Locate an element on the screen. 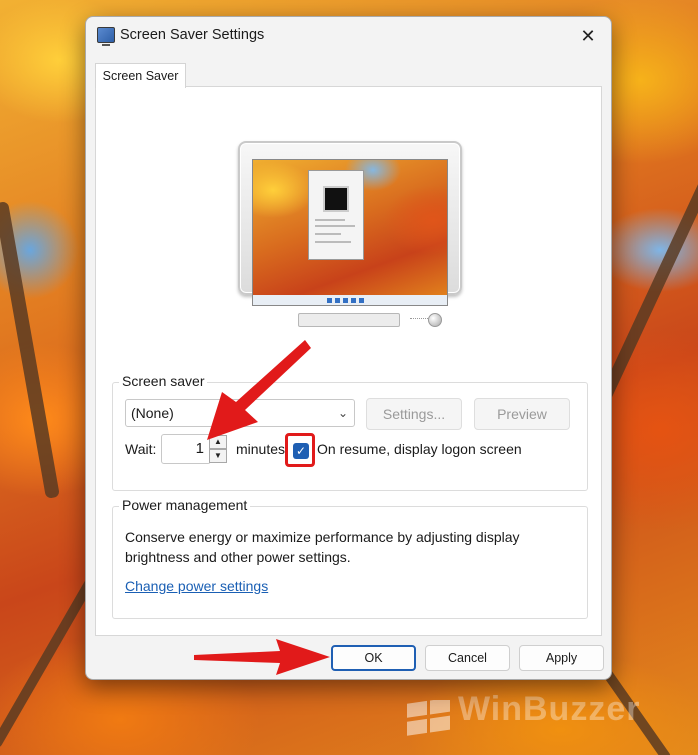 This screenshot has height=755, width=698. spin-down-icon: ▼ is located at coordinates (218, 456).